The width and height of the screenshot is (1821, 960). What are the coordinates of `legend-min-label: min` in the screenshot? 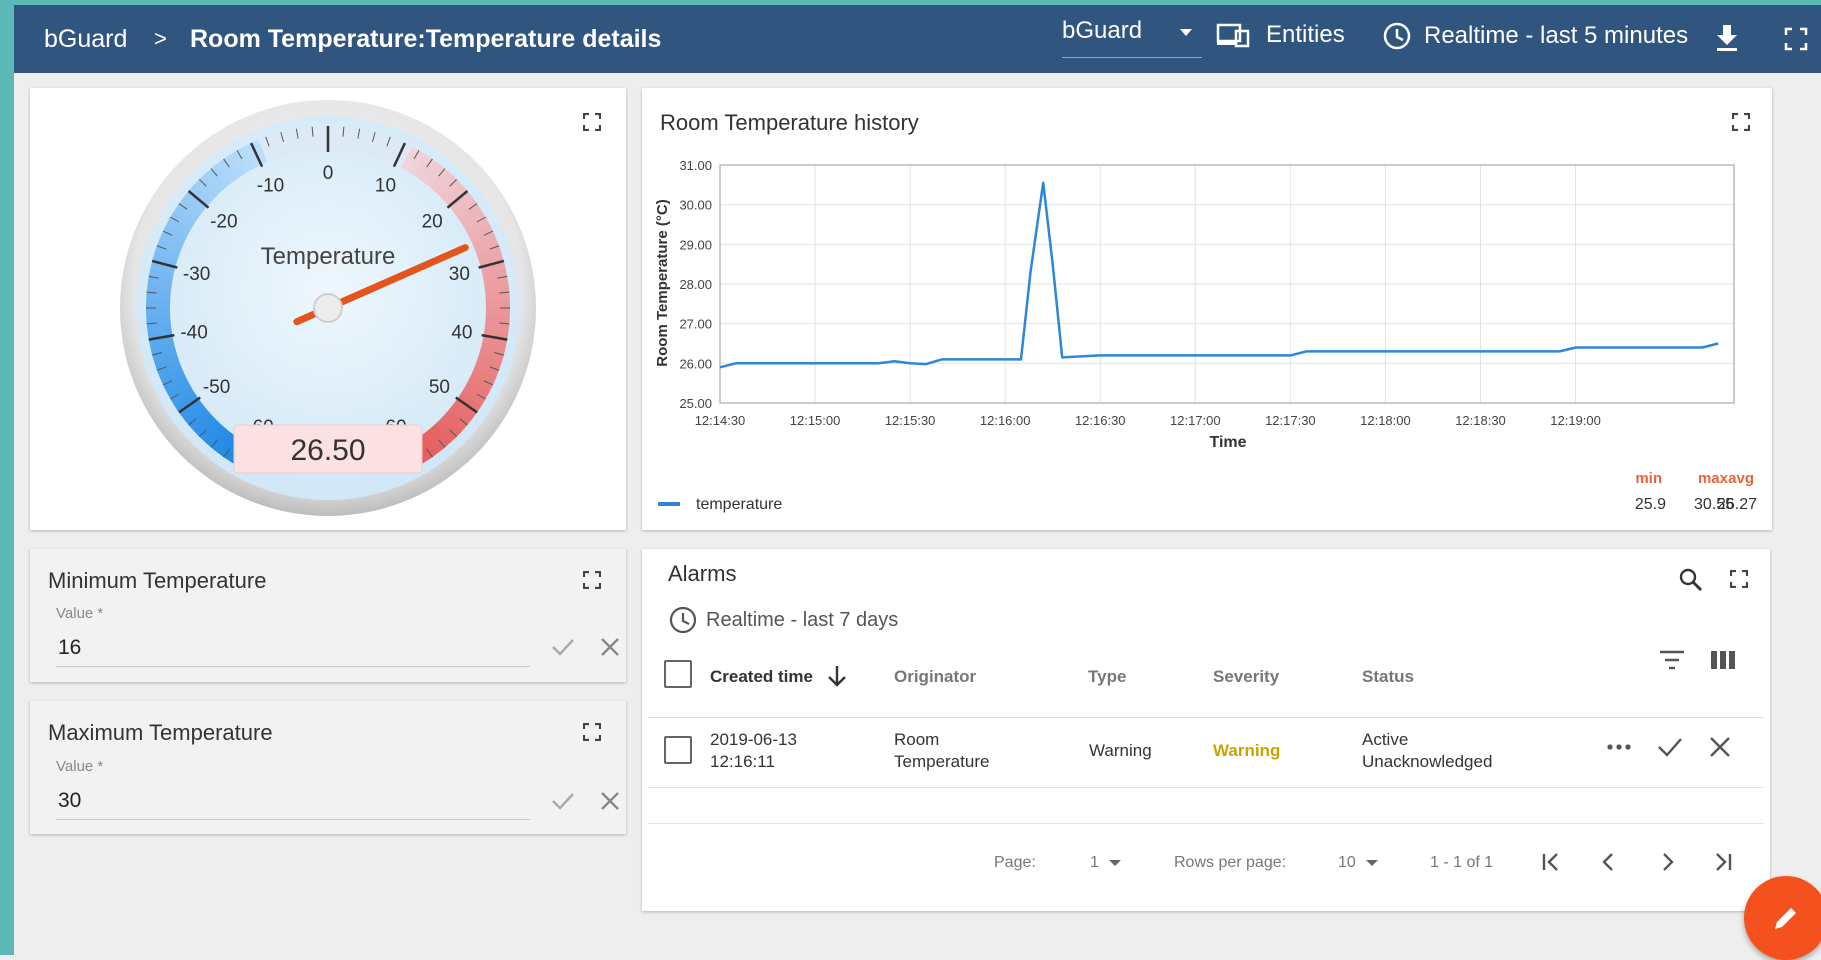 It's located at (1648, 478).